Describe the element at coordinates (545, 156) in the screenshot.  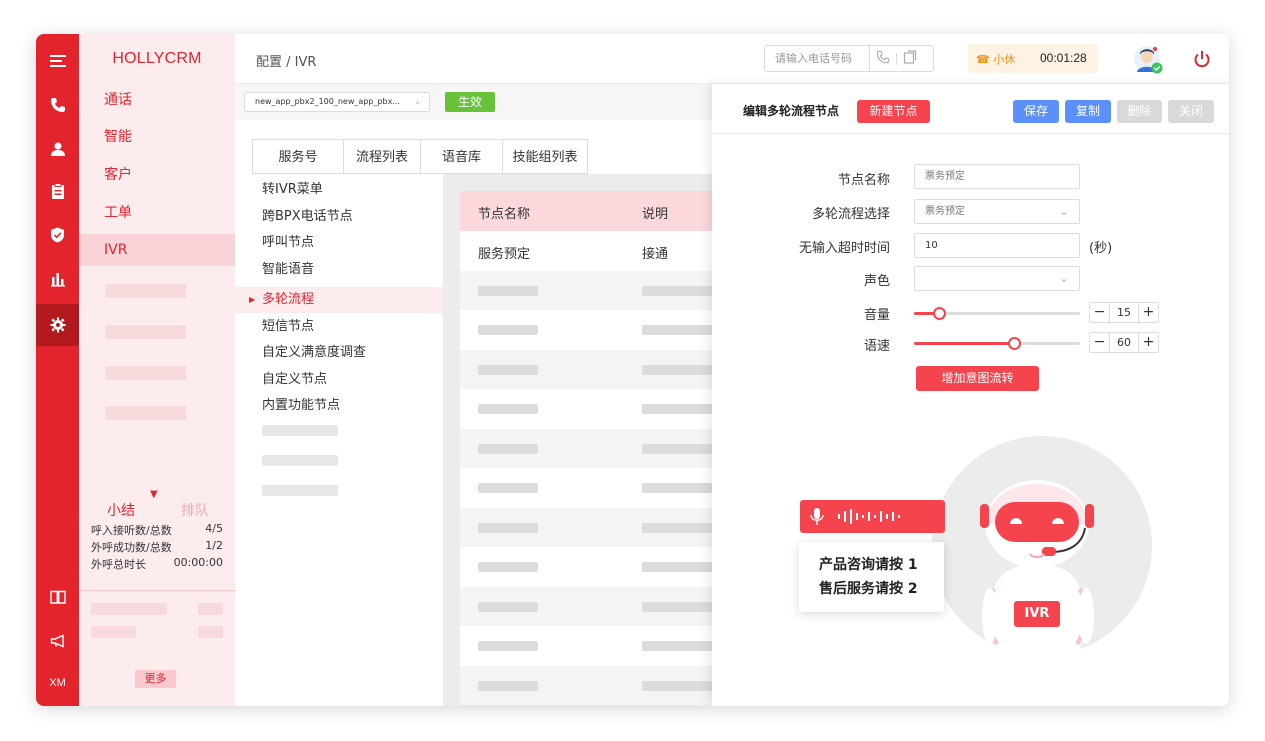
I see `tab-skill-group-list: 技能组列表` at that location.